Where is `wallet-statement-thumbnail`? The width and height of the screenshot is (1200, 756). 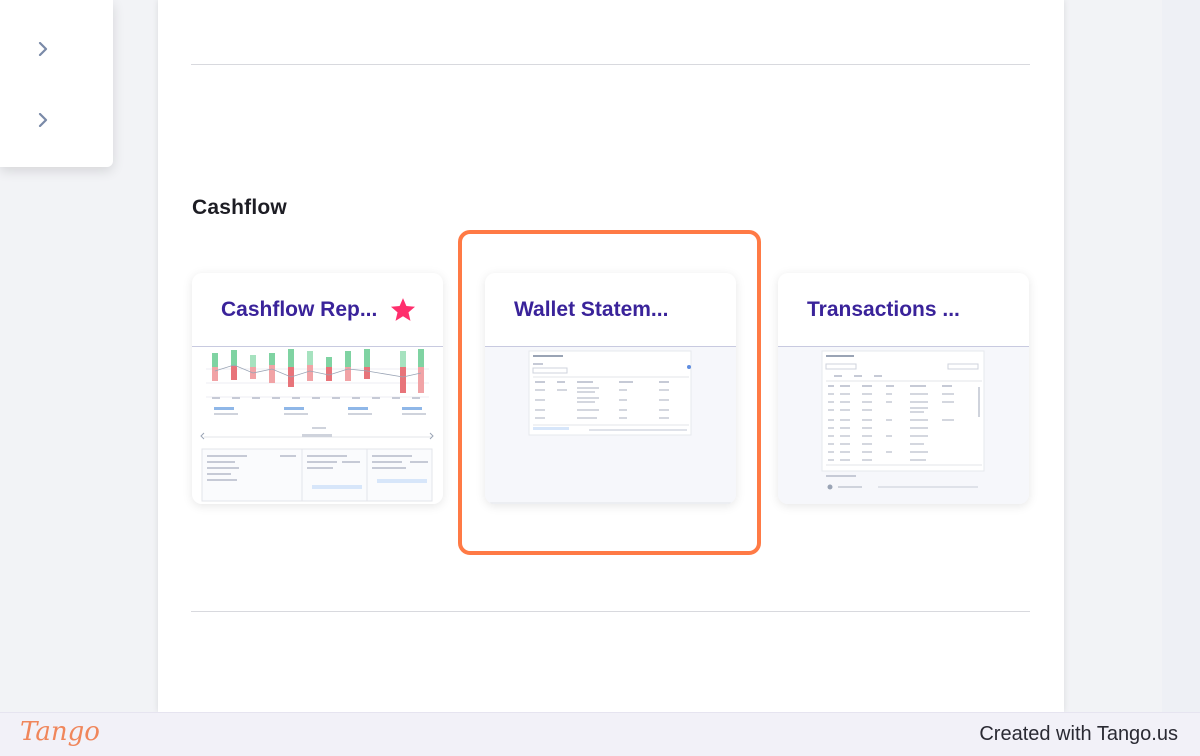
wallet-statement-thumbnail is located at coordinates (610, 425).